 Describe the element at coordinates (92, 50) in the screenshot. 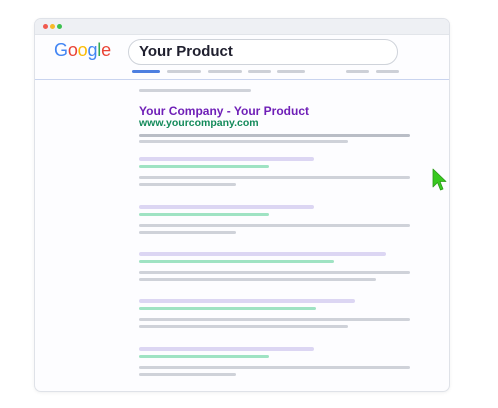

I see `logo-letter: g` at that location.